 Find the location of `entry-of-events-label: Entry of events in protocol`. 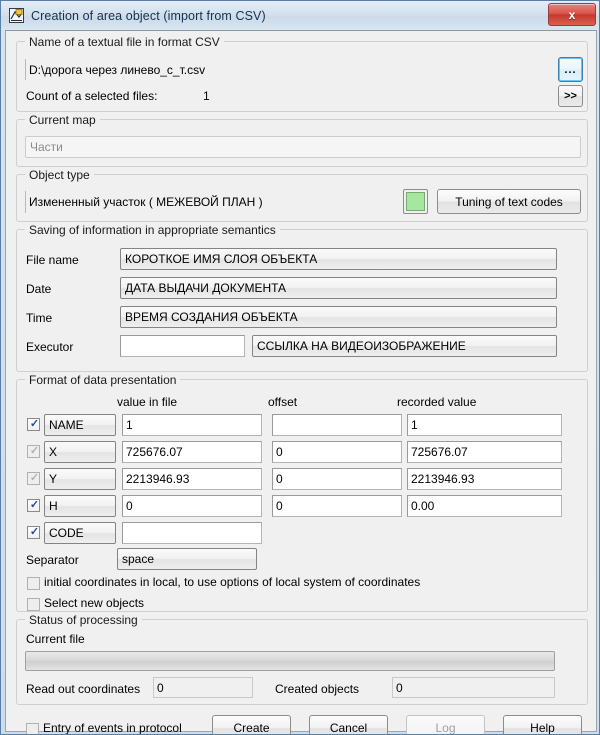

entry-of-events-label: Entry of events in protocol is located at coordinates (112, 728).